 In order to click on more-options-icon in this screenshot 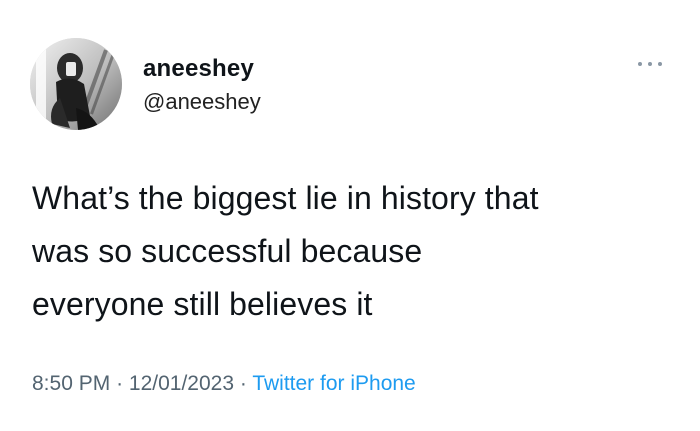, I will do `click(650, 64)`.